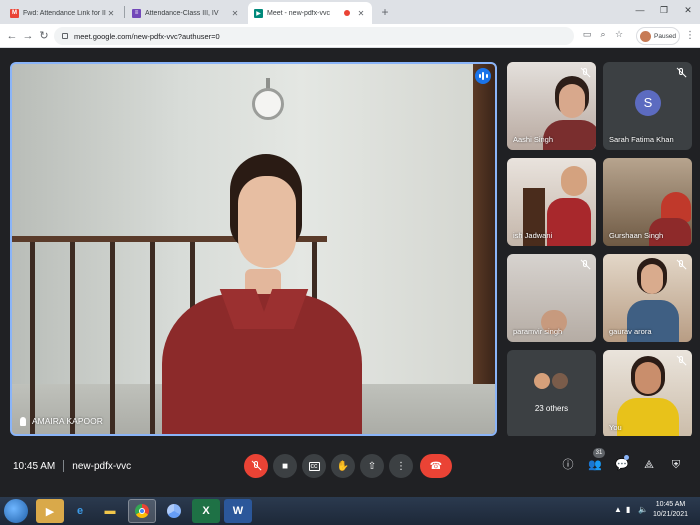  I want to click on participant-name: paramvir singh, so click(538, 331).